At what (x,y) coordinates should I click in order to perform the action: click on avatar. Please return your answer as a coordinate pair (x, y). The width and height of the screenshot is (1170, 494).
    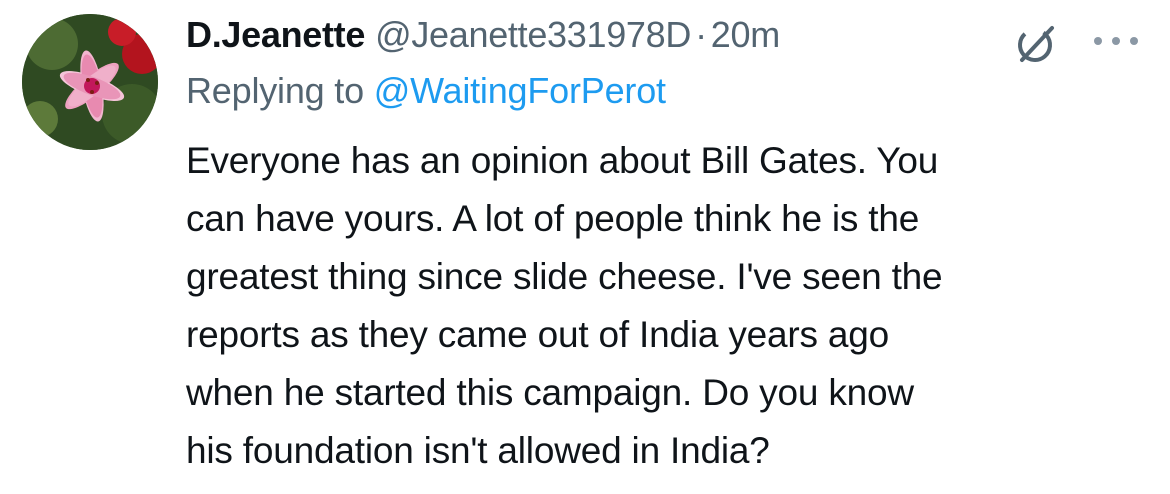
    Looking at the image, I should click on (90, 82).